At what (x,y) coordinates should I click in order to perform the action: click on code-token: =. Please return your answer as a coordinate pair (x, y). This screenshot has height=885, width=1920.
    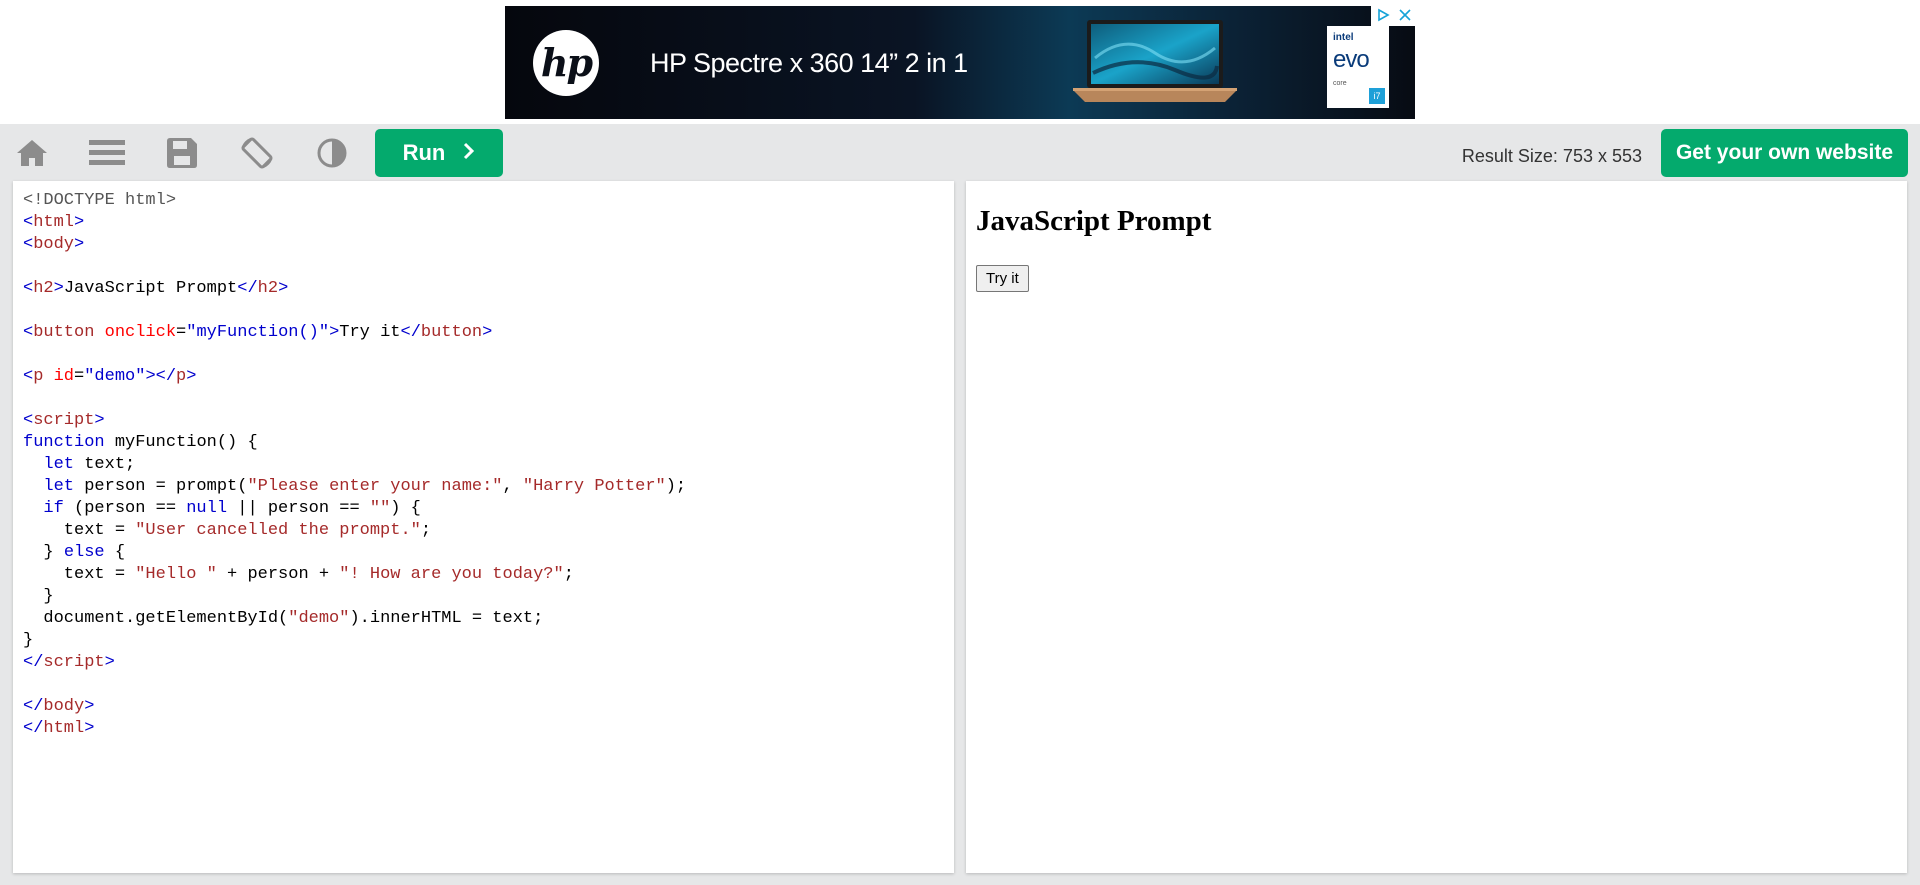
    Looking at the image, I should click on (181, 332).